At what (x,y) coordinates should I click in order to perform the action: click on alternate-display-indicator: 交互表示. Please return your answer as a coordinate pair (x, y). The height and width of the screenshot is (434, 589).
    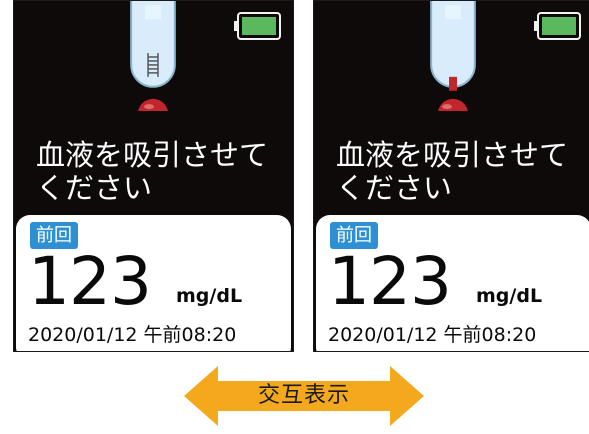
    Looking at the image, I should click on (304, 396).